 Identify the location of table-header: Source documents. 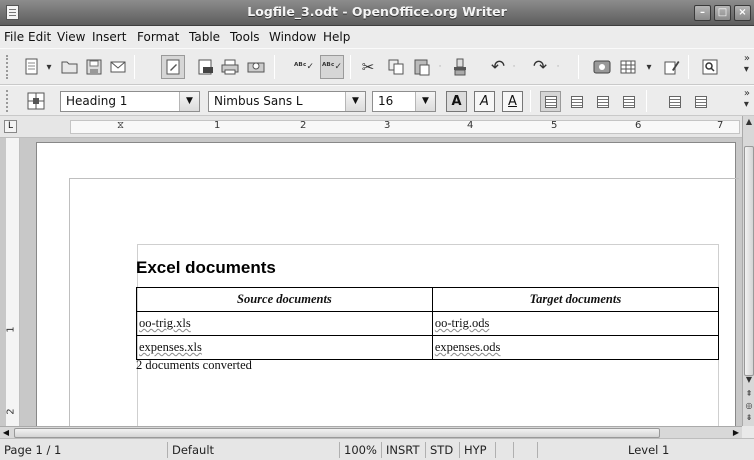
(284, 299).